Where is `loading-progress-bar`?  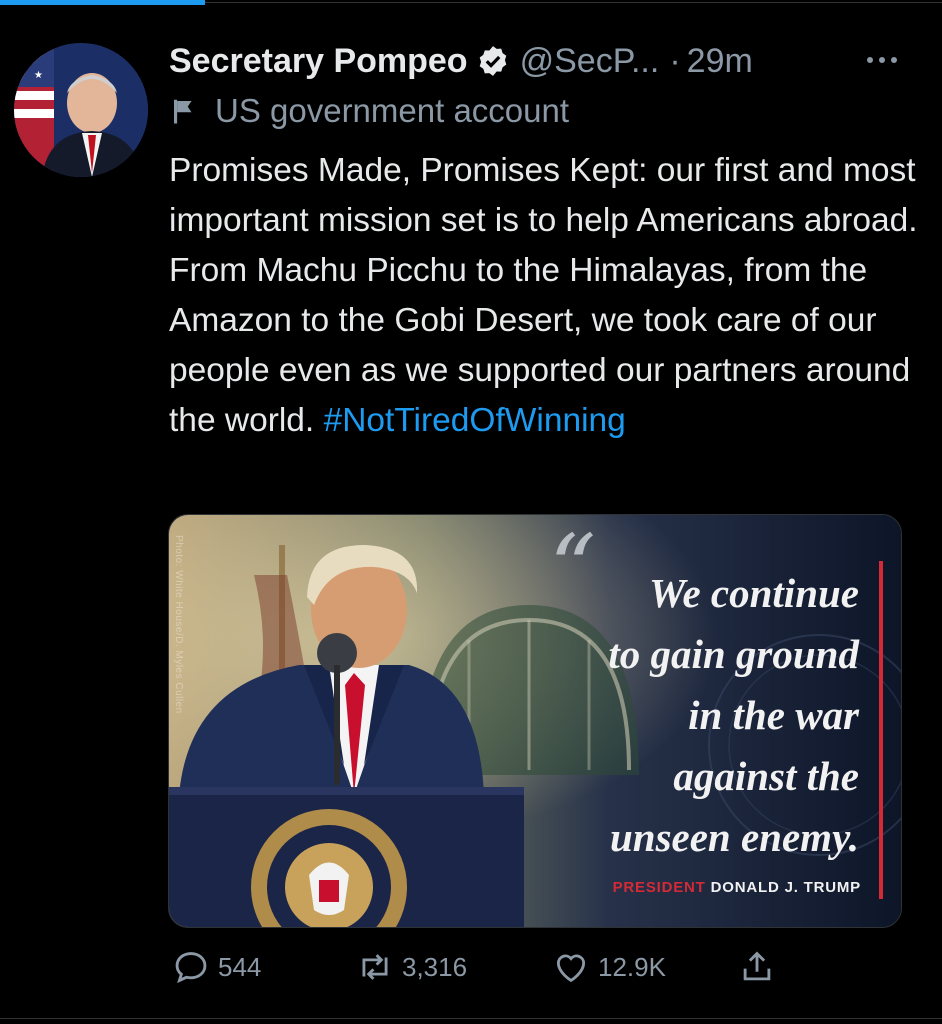
loading-progress-bar is located at coordinates (102, 2).